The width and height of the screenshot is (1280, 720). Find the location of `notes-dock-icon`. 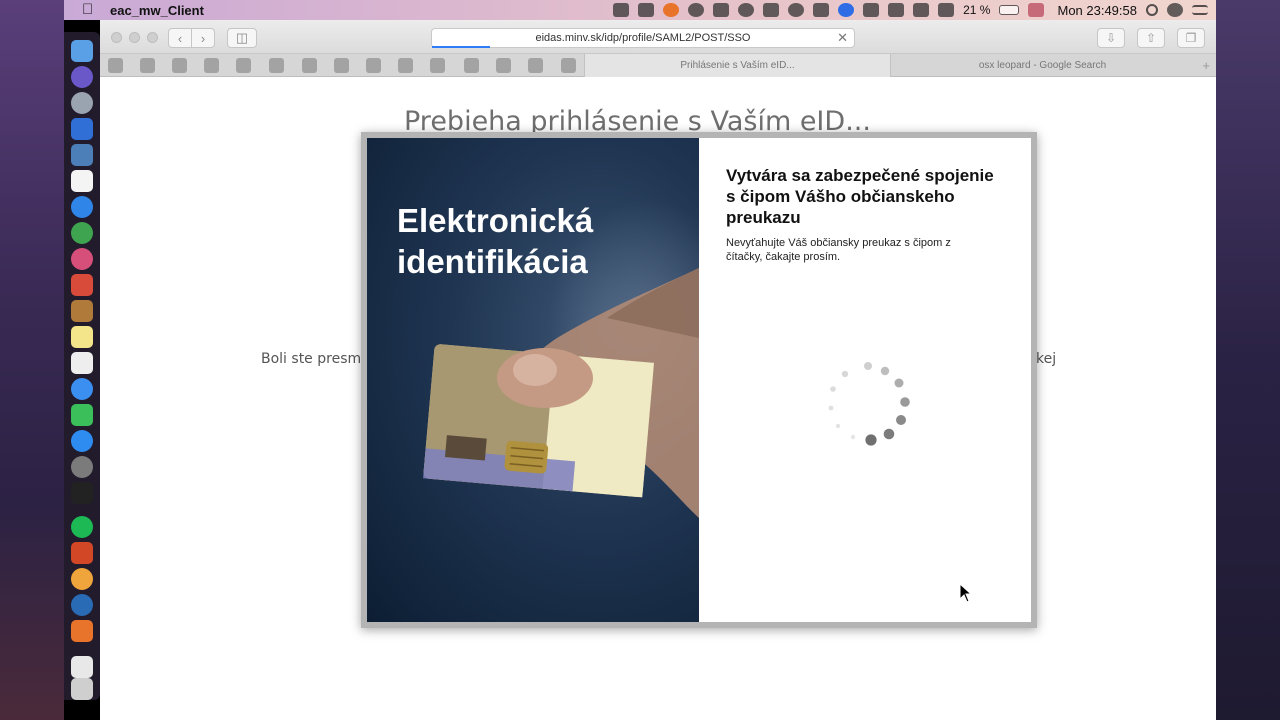

notes-dock-icon is located at coordinates (82, 337).